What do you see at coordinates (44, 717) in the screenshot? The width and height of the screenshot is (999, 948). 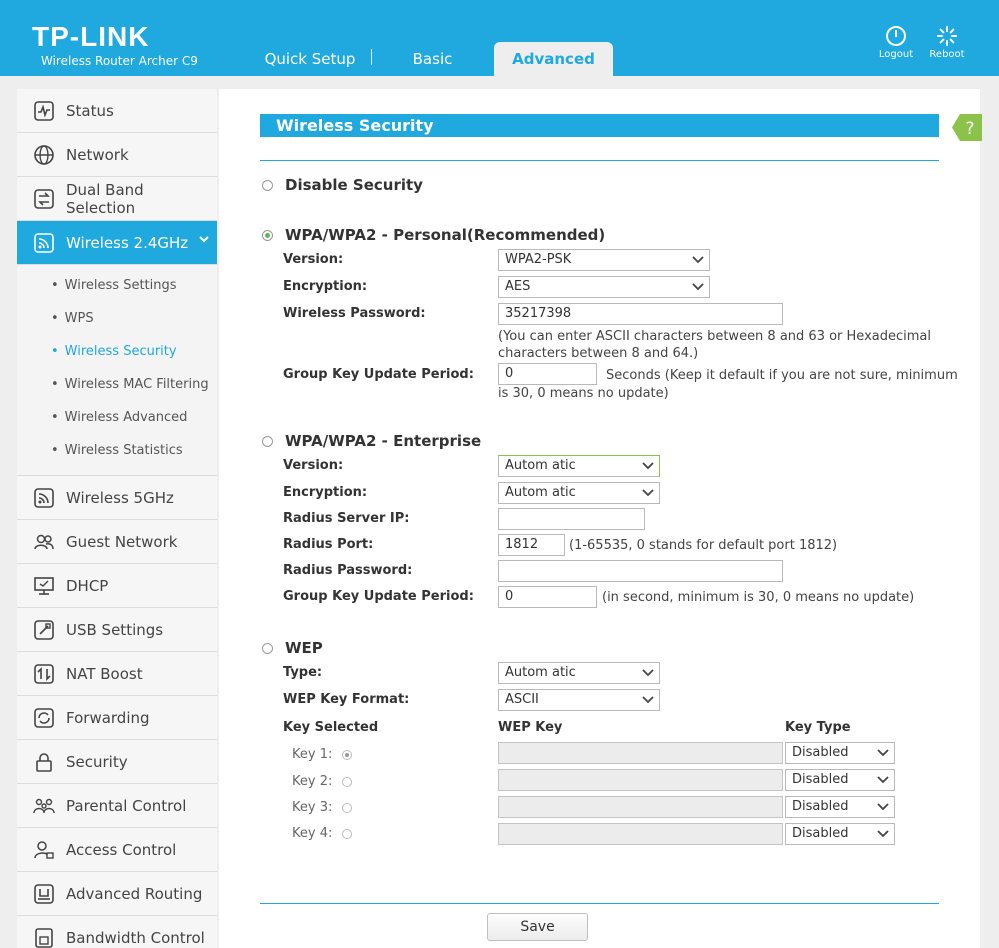 I see `cycle-icon` at bounding box center [44, 717].